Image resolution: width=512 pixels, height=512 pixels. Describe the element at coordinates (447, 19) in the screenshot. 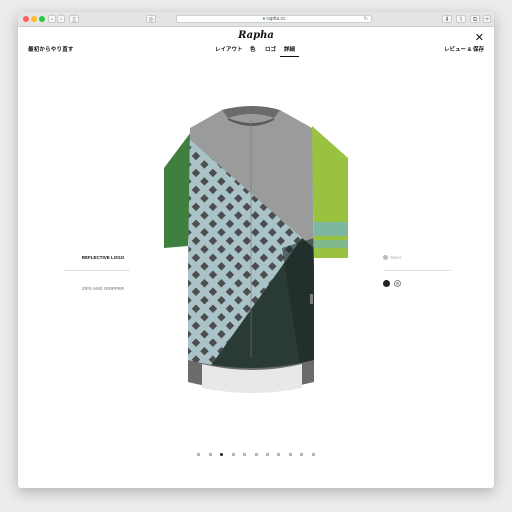

I see `download-icon: ⬇` at that location.